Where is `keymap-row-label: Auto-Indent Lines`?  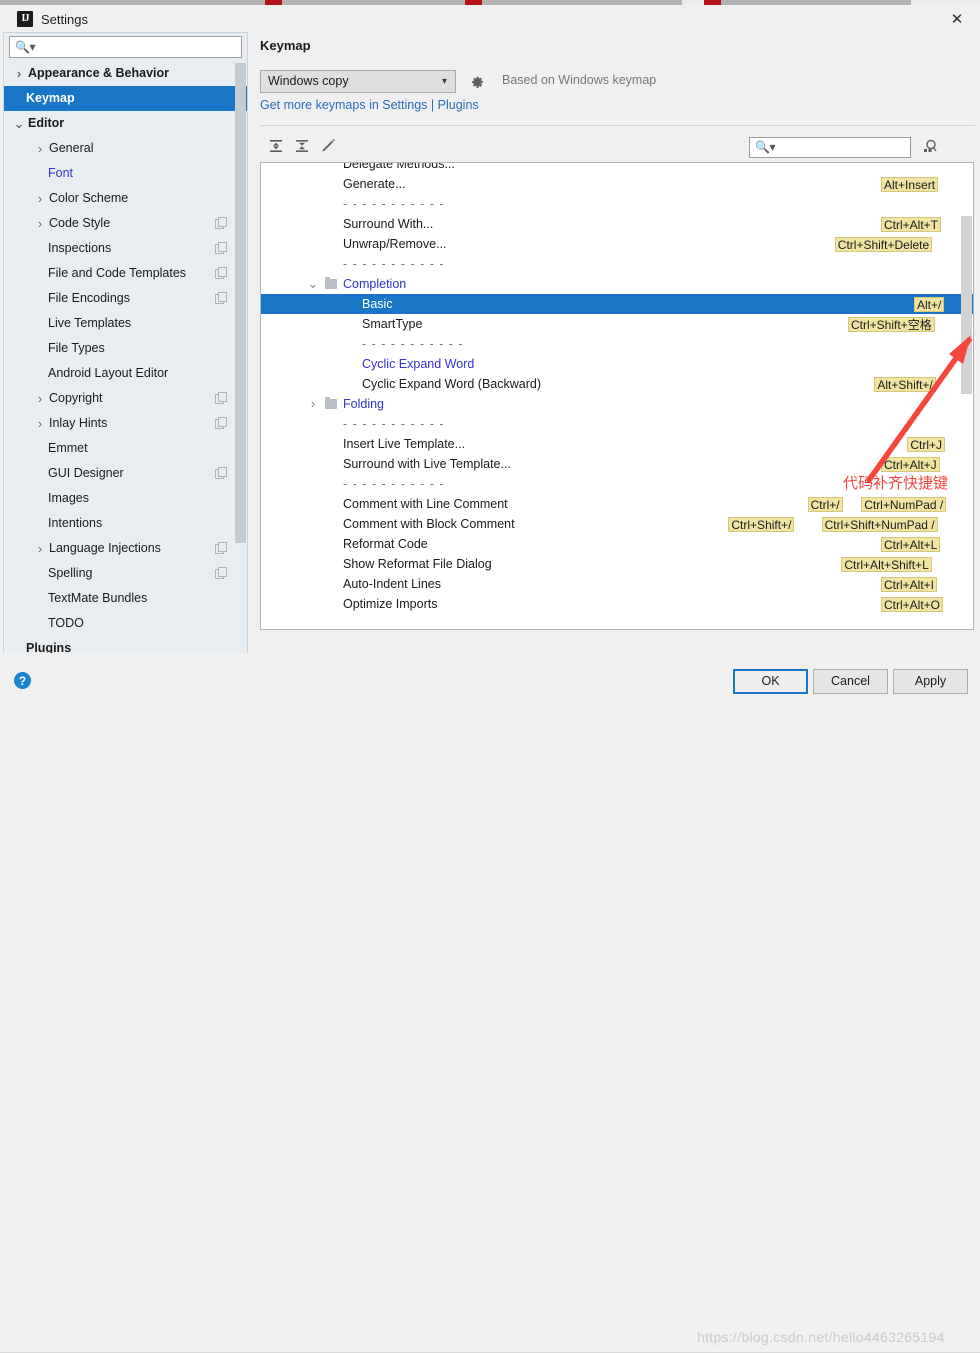 keymap-row-label: Auto-Indent Lines is located at coordinates (392, 584).